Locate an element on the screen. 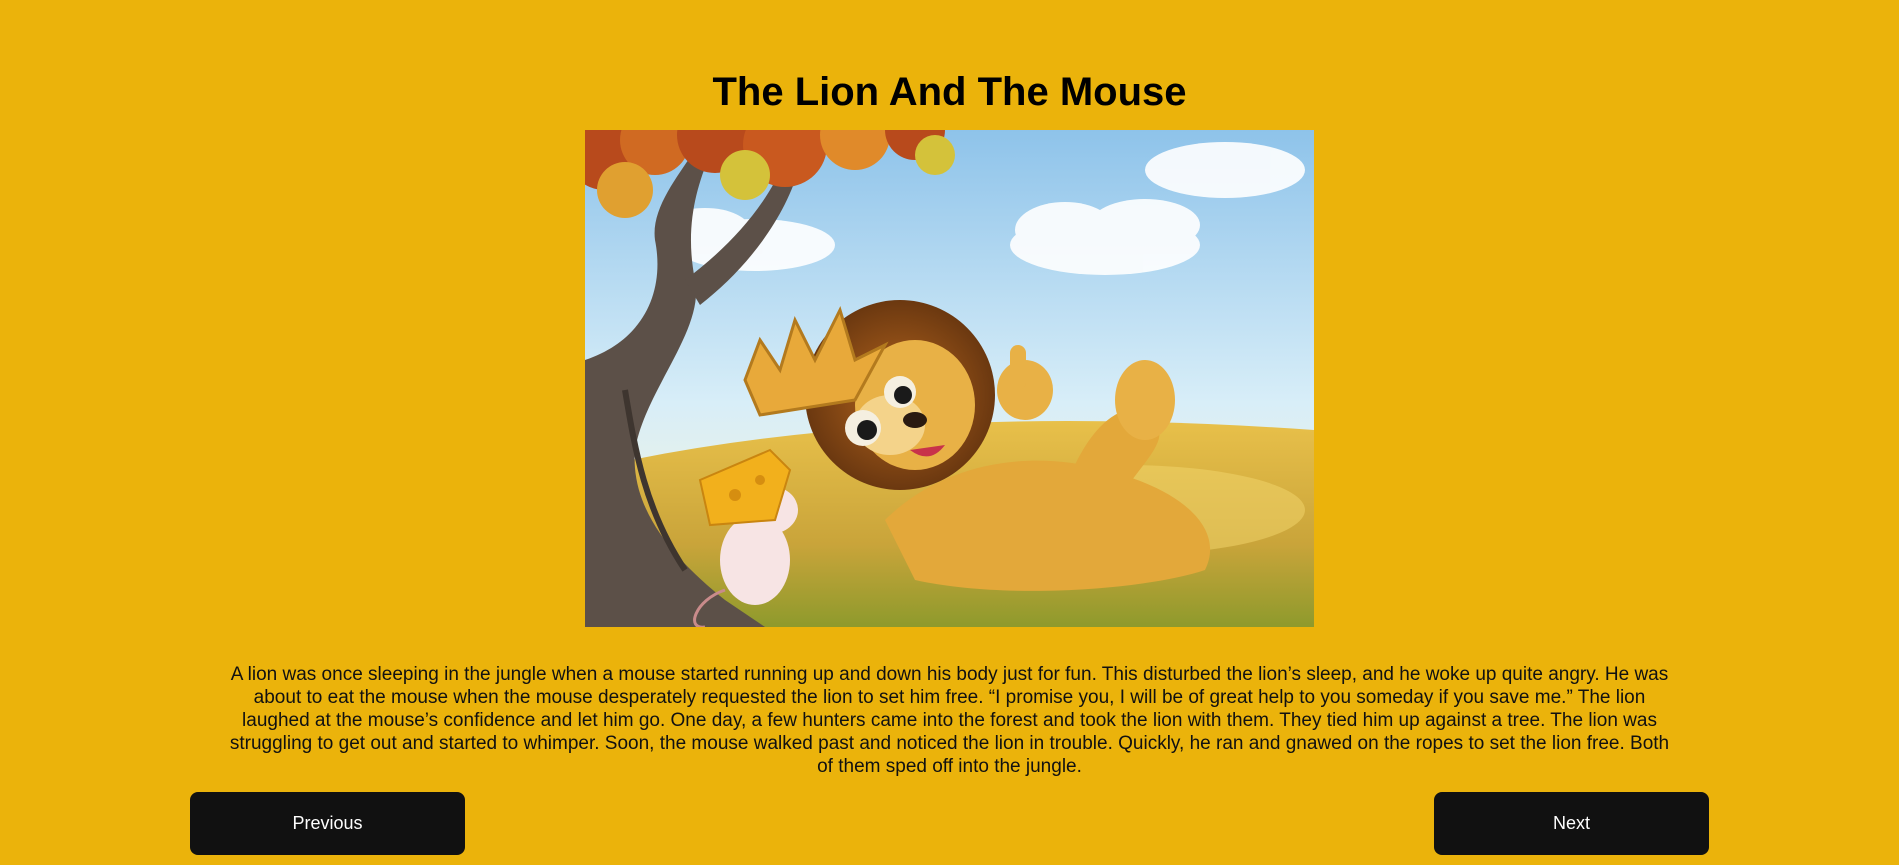 The width and height of the screenshot is (1899, 865). previous-button: Previous is located at coordinates (327, 823).